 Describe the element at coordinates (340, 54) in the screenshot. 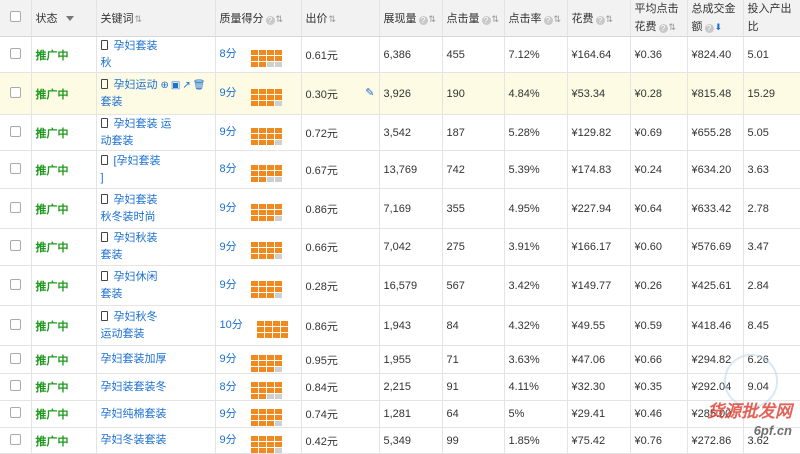

I see `price-cell: 0.61元` at that location.